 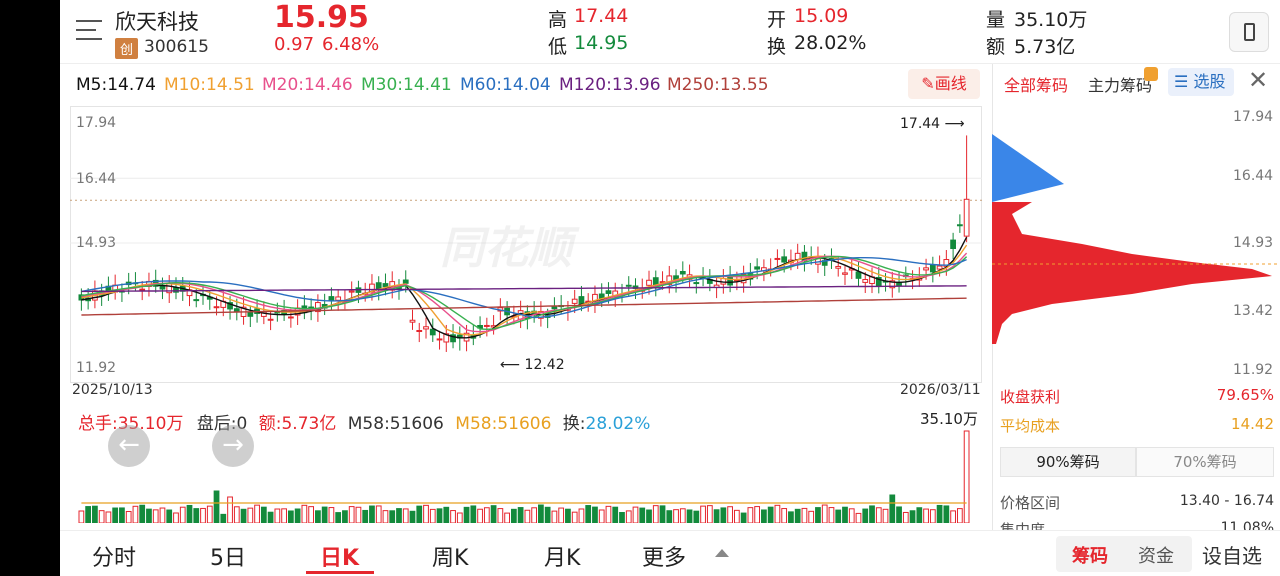 What do you see at coordinates (664, 556) in the screenshot?
I see `tab-more: 更多` at bounding box center [664, 556].